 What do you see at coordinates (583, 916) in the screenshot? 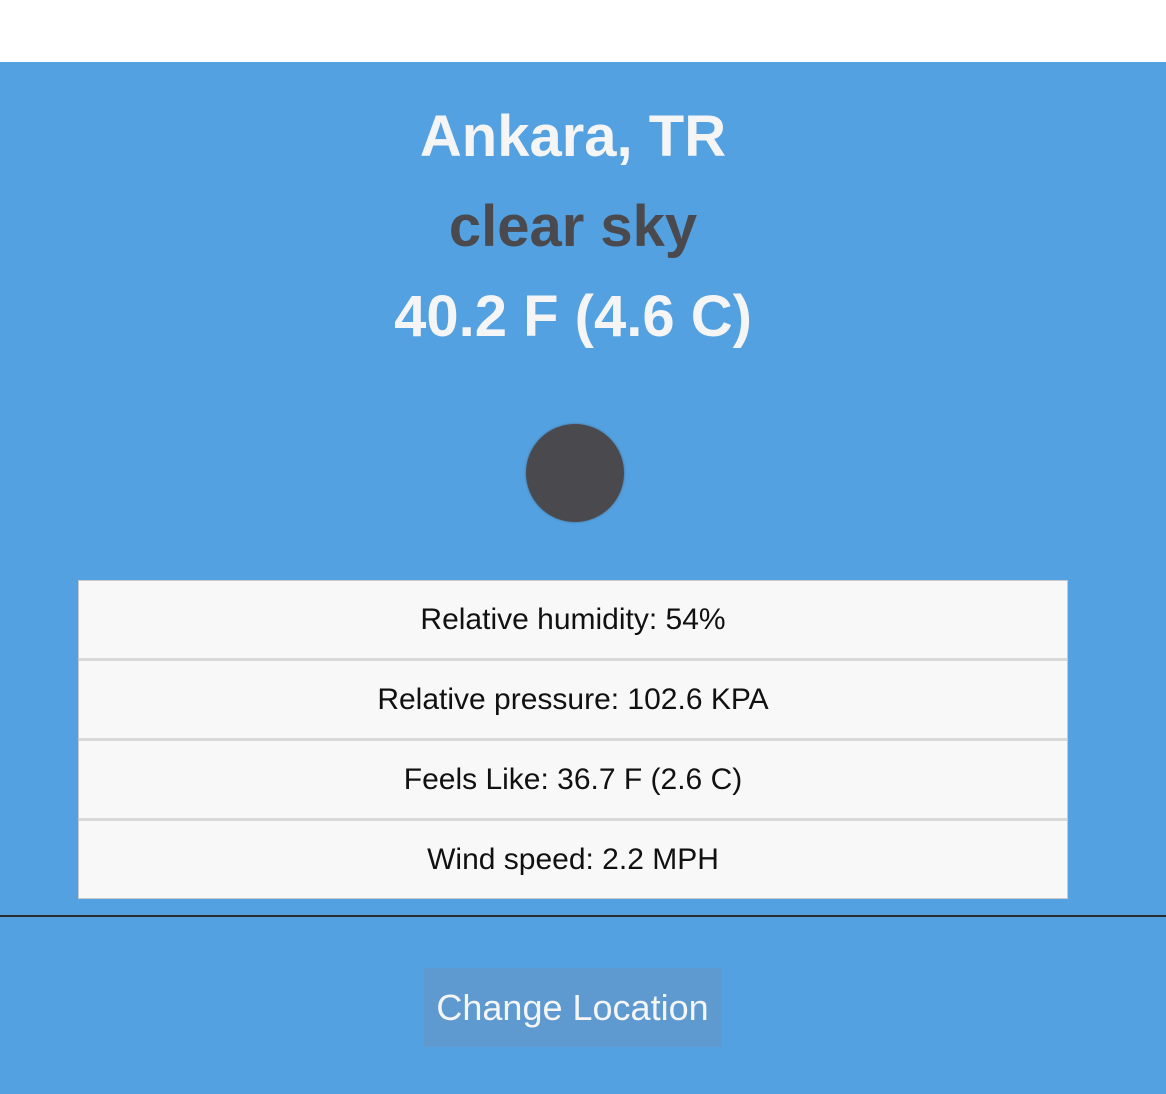
I see `divider` at bounding box center [583, 916].